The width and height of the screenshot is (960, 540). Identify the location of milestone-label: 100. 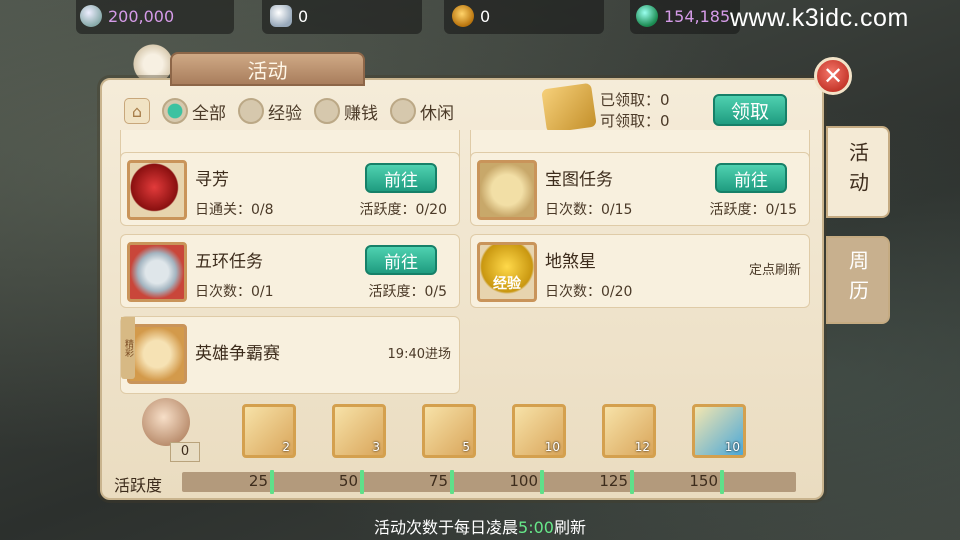
(523, 481).